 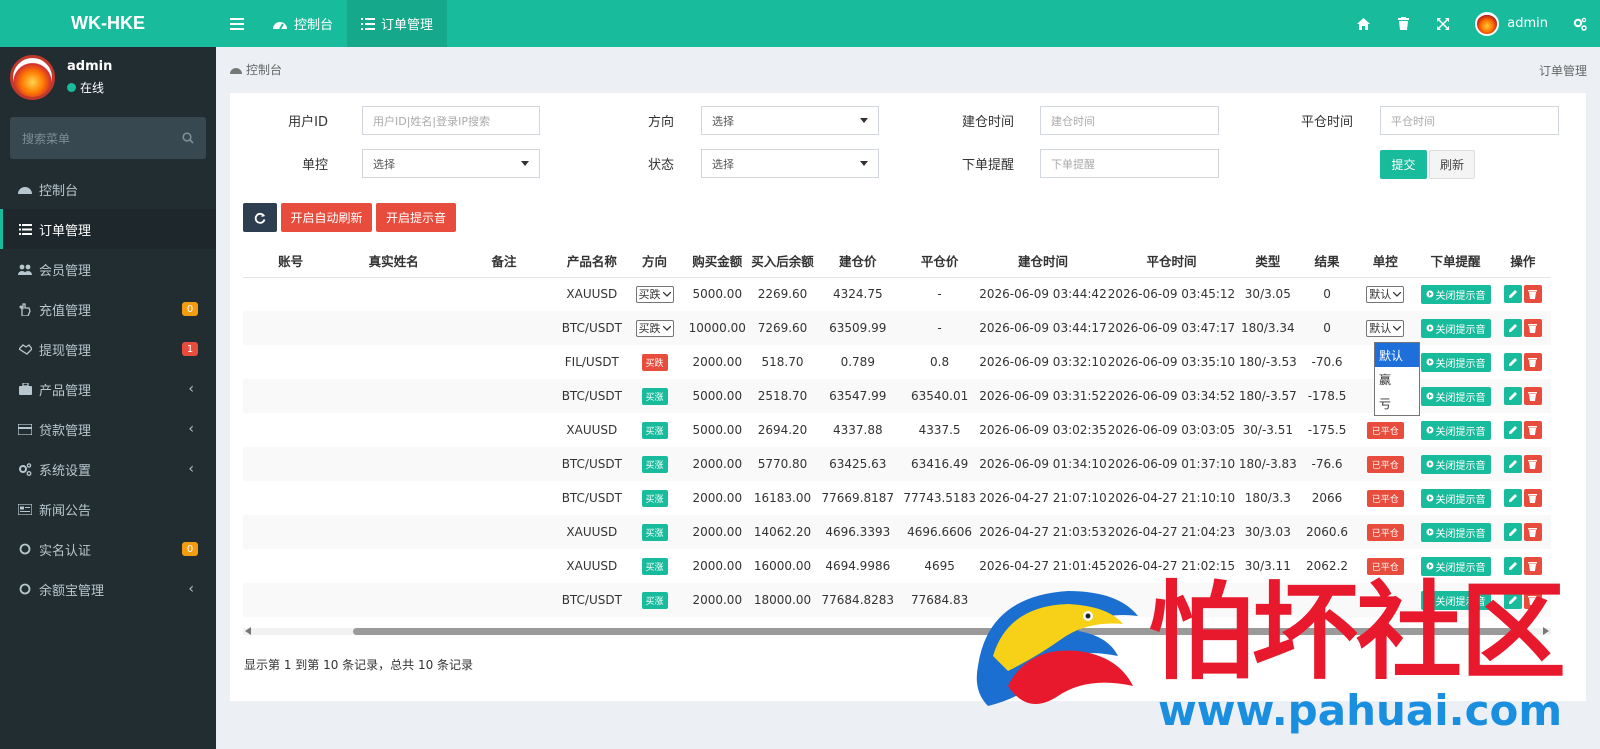 I want to click on auto-refresh-button: 开启自动刷新, so click(x=326, y=217).